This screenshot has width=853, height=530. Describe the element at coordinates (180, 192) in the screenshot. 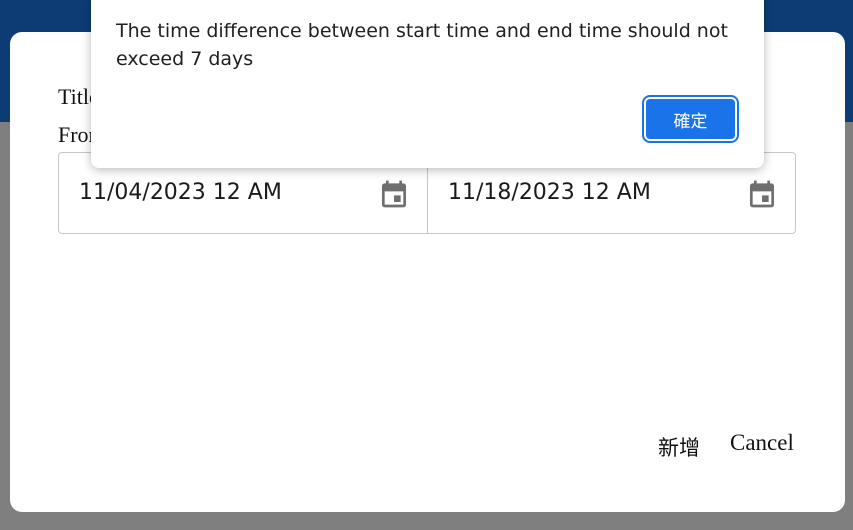

I see `start-date-value: 11/04/2023 12 AM` at that location.